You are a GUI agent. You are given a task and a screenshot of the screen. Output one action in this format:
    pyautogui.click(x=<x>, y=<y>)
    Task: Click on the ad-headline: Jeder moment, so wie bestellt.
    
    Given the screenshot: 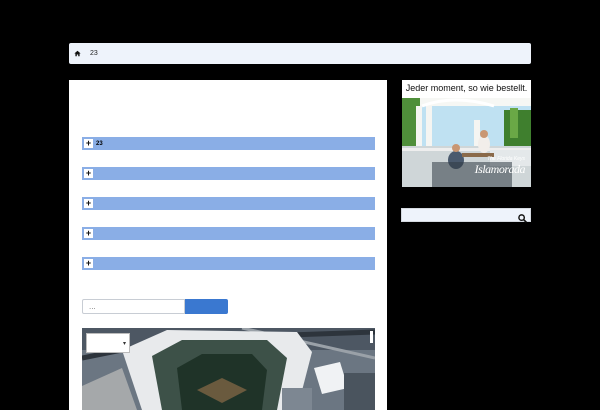 What is the action you would take?
    pyautogui.click(x=466, y=88)
    